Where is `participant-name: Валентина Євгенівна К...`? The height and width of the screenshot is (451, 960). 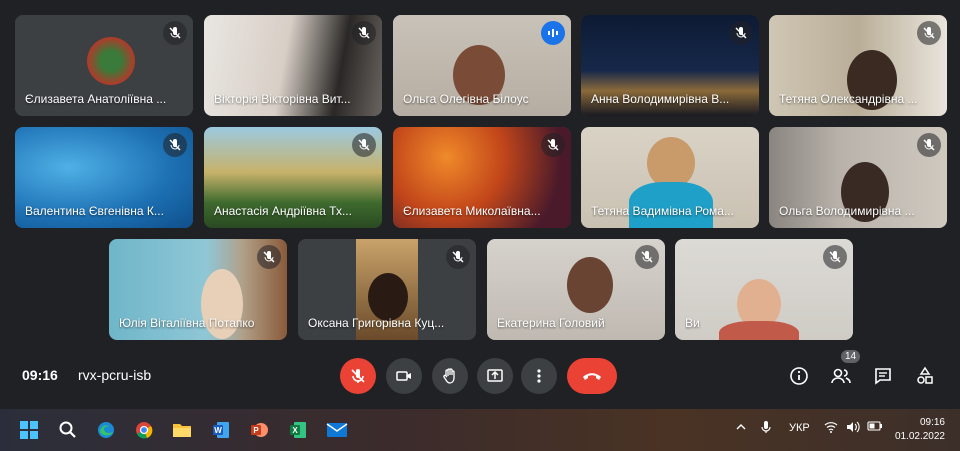 participant-name: Валентина Євгенівна К... is located at coordinates (94, 211).